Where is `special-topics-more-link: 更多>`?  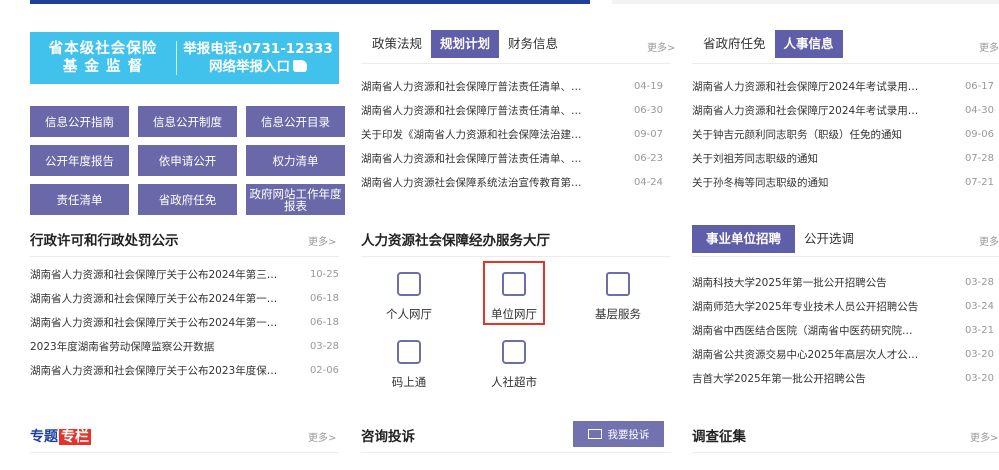 special-topics-more-link: 更多> is located at coordinates (322, 436).